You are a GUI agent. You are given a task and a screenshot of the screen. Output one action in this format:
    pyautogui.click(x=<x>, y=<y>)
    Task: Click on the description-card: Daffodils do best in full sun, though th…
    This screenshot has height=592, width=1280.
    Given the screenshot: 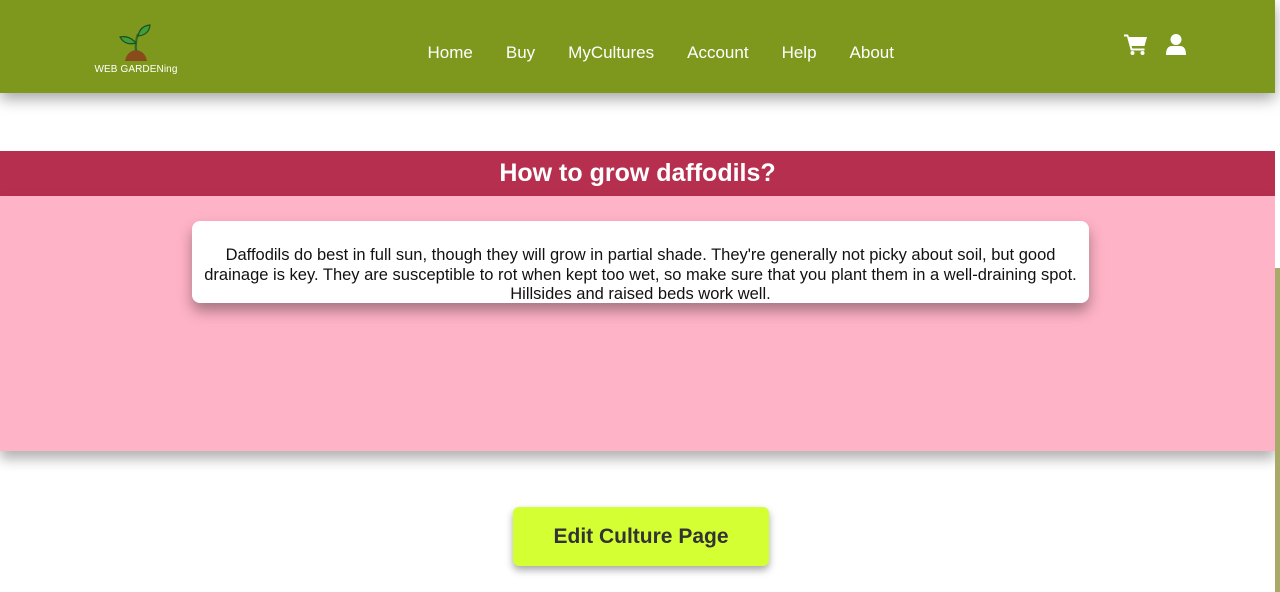 What is the action you would take?
    pyautogui.click(x=640, y=262)
    